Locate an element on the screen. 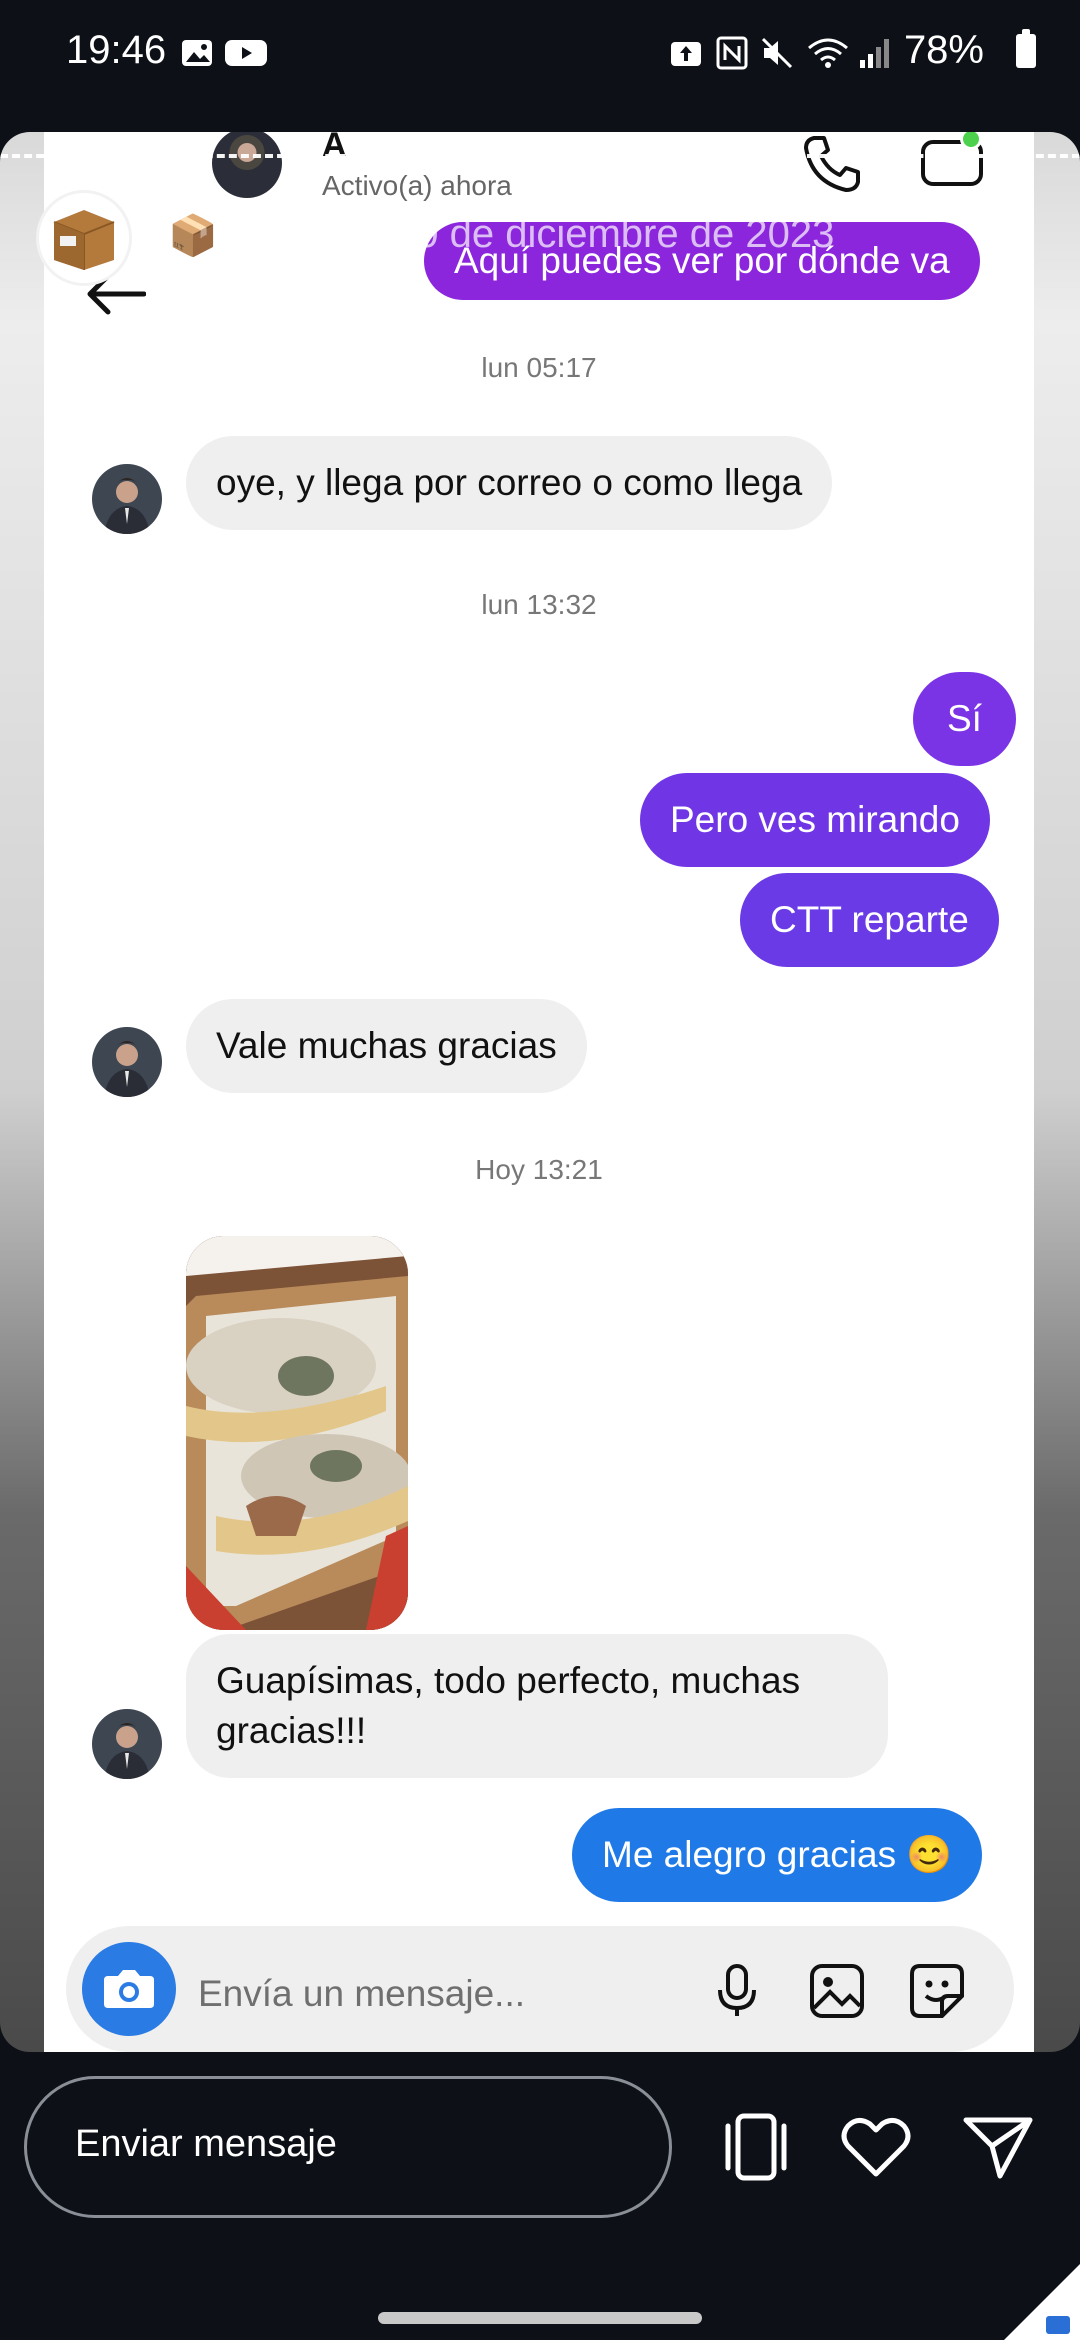 The width and height of the screenshot is (1080, 2340). timestamp: Hoy 13:21 is located at coordinates (539, 1169).